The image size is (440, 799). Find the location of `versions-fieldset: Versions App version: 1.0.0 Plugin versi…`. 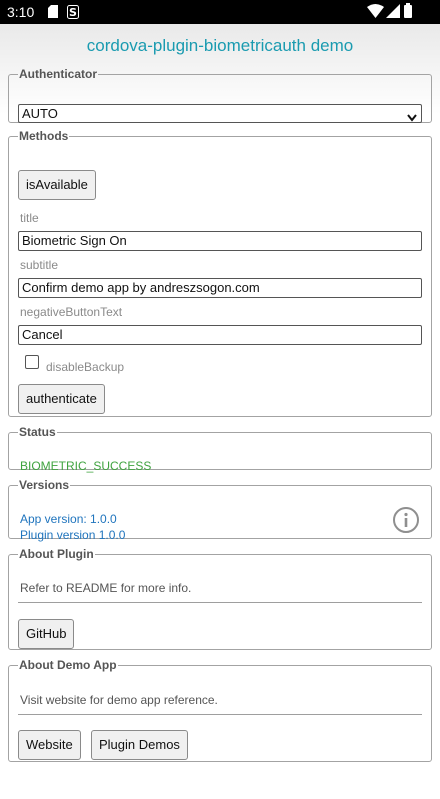

versions-fieldset: Versions App version: 1.0.0 Plugin versi… is located at coordinates (220, 510).